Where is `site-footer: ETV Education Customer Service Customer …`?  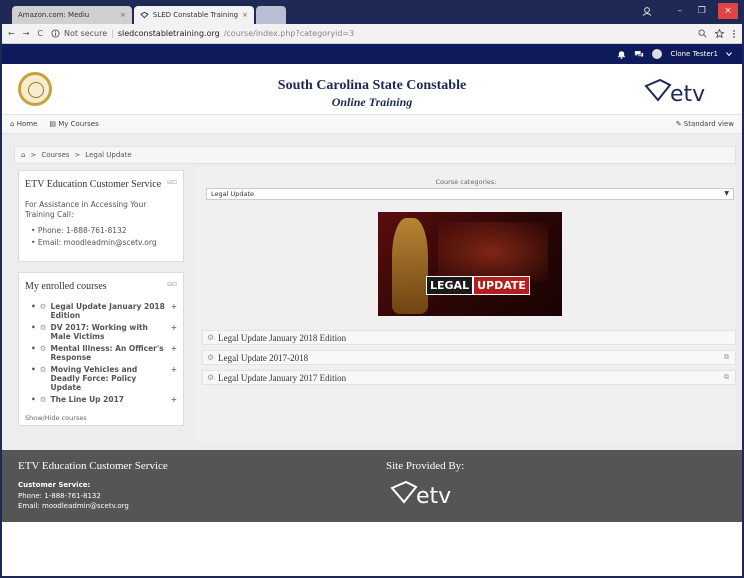
site-footer: ETV Education Customer Service Customer … is located at coordinates (372, 486).